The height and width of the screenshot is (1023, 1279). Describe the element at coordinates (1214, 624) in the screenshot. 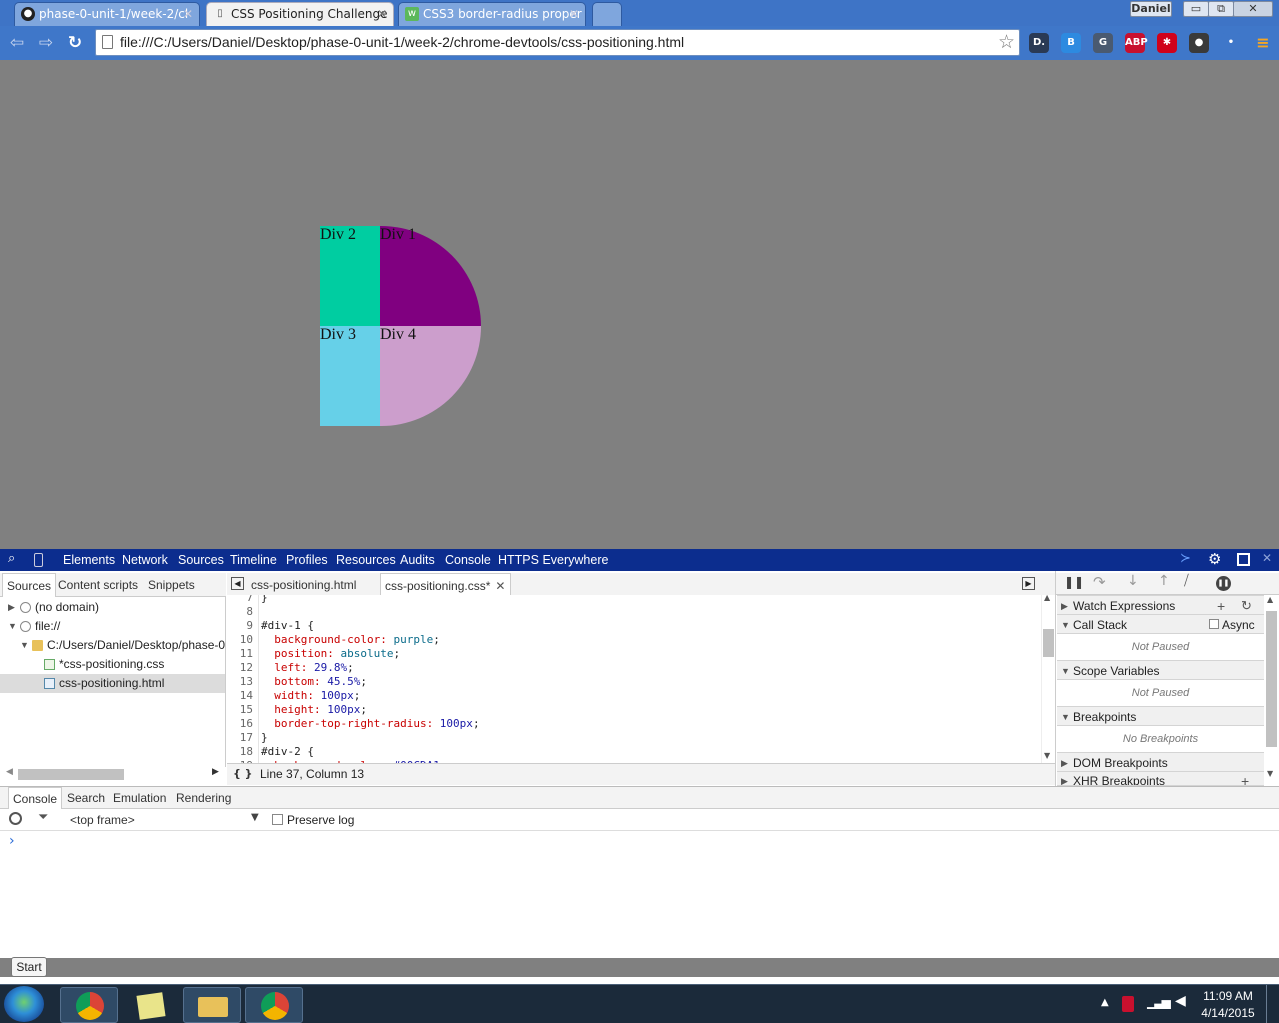

I see `async-checkbox` at that location.